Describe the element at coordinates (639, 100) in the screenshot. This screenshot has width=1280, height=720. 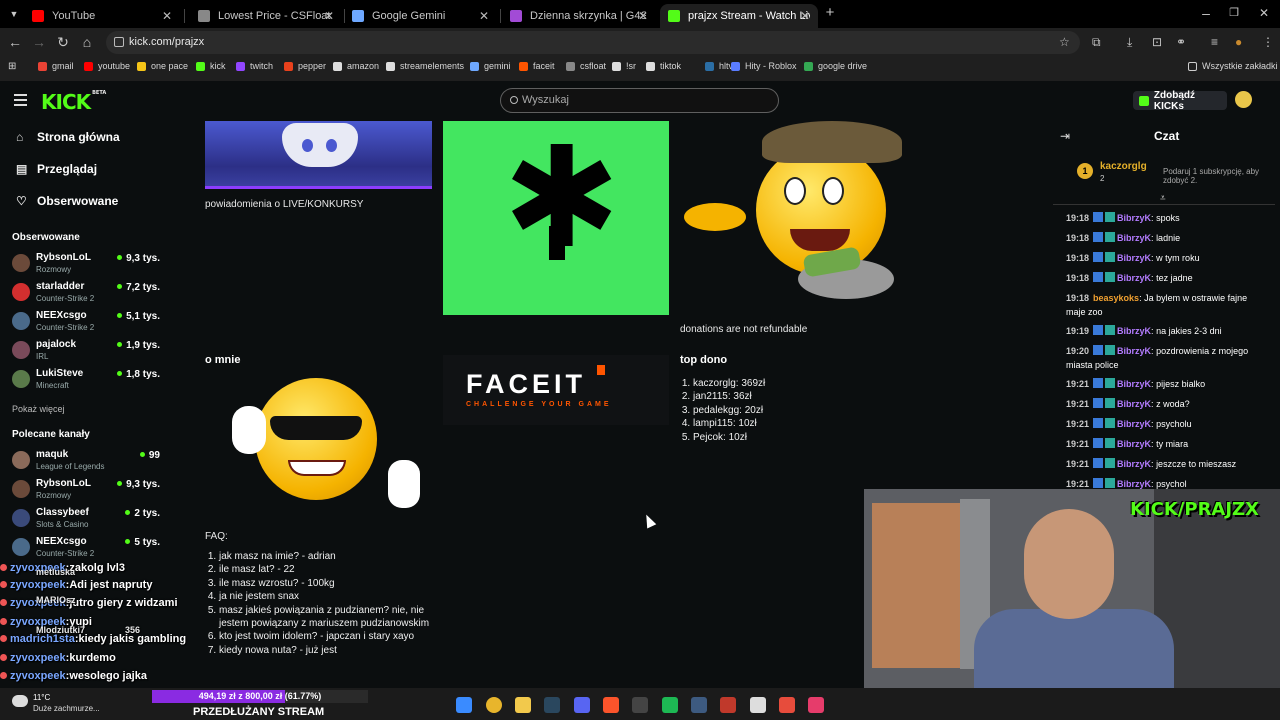
I see `search-input: Wyszukaj` at that location.